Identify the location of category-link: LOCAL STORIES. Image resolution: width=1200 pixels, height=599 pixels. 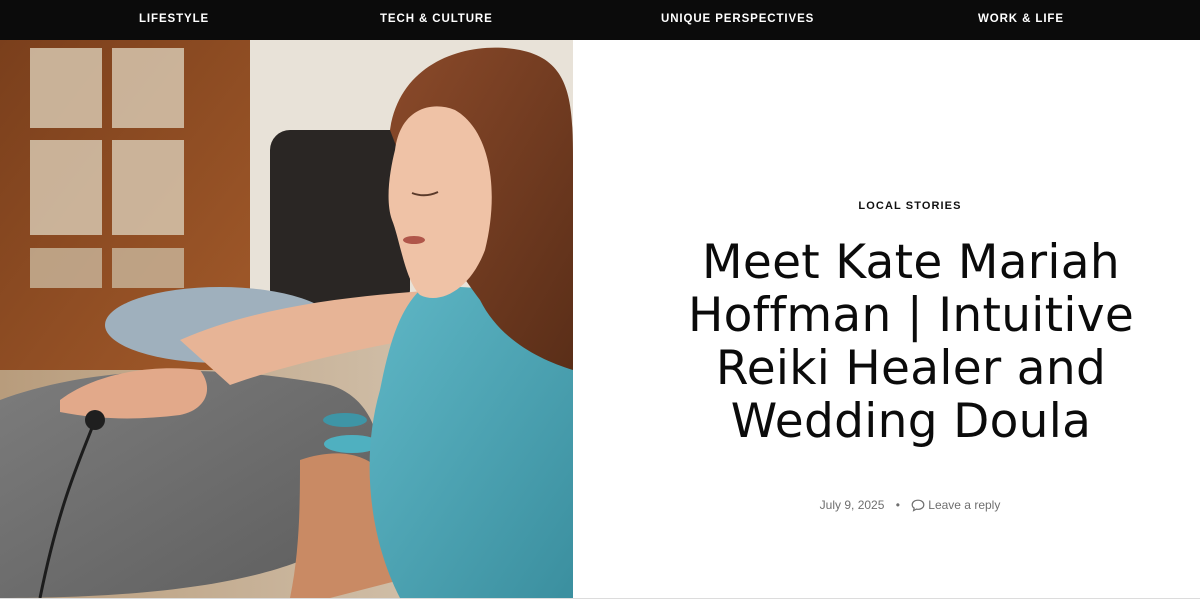
(886, 206).